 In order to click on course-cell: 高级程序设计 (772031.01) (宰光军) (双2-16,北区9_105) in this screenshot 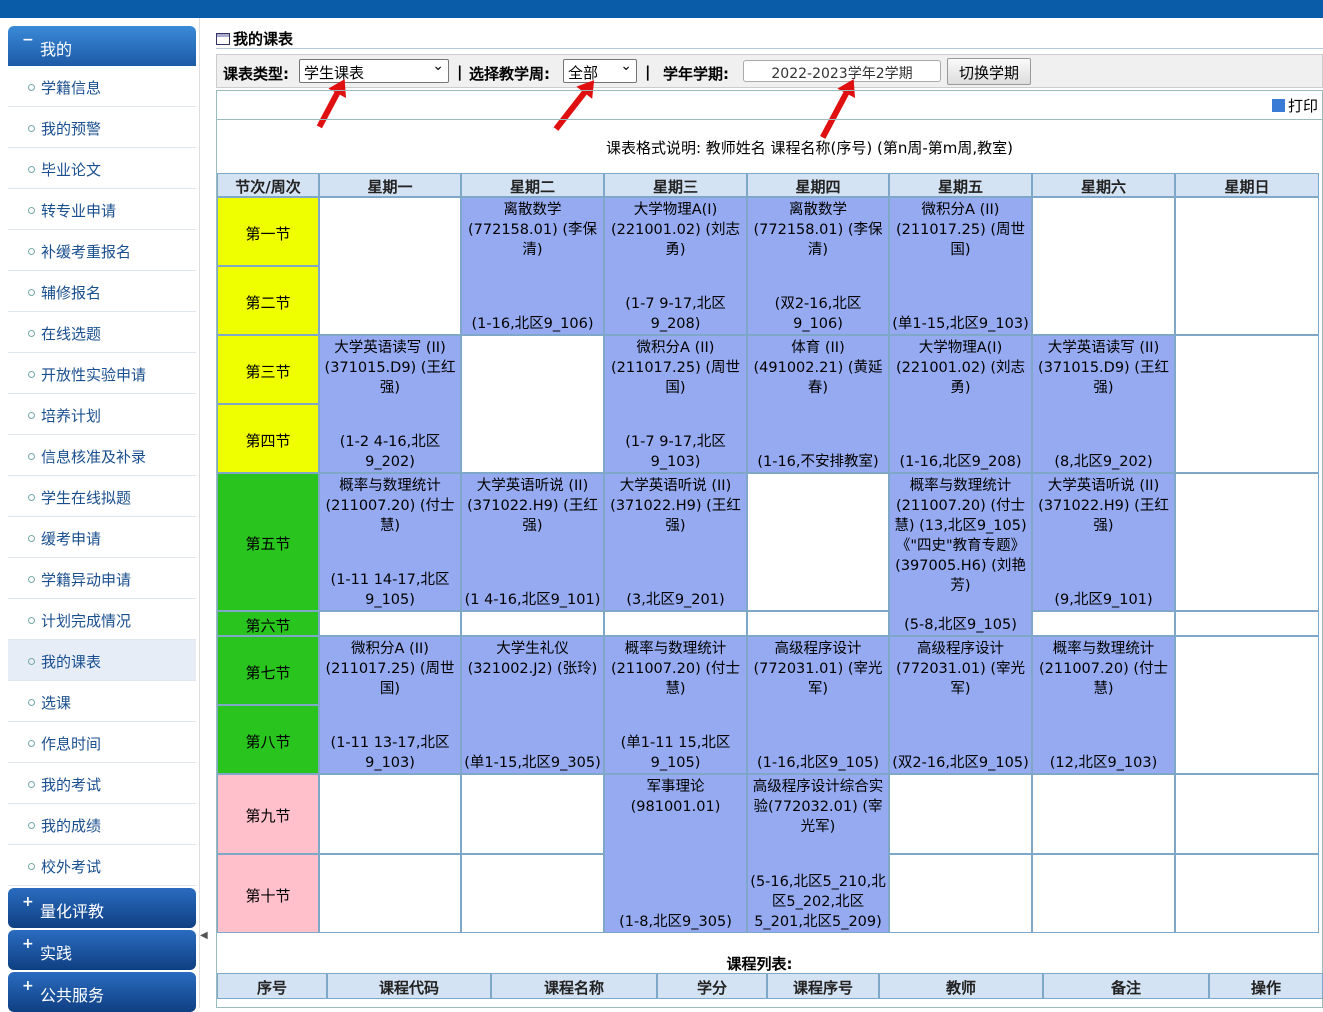, I will do `click(960, 705)`.